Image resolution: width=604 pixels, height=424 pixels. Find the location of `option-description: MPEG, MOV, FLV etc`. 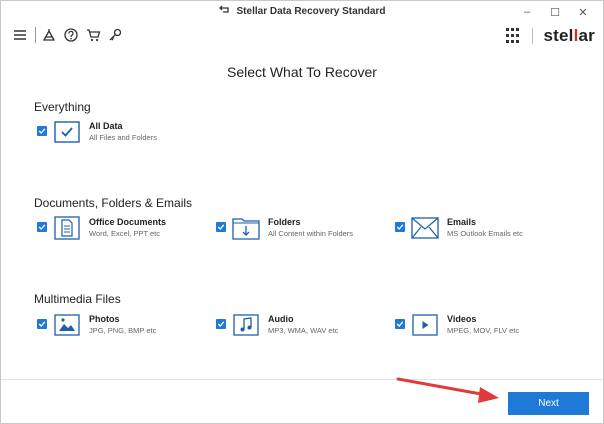

option-description: MPEG, MOV, FLV etc is located at coordinates (483, 330).